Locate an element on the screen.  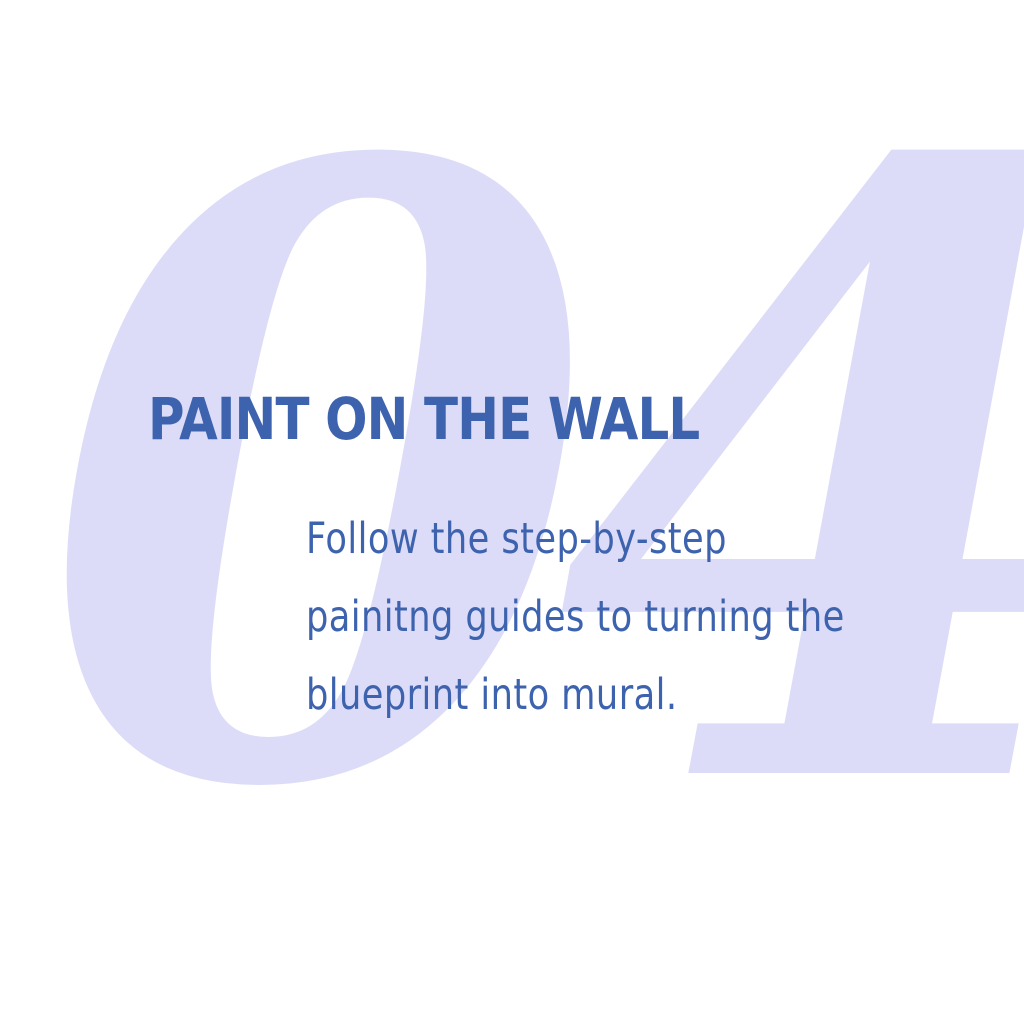
description-line-1: Follow the step-by-step is located at coordinates (516, 539).